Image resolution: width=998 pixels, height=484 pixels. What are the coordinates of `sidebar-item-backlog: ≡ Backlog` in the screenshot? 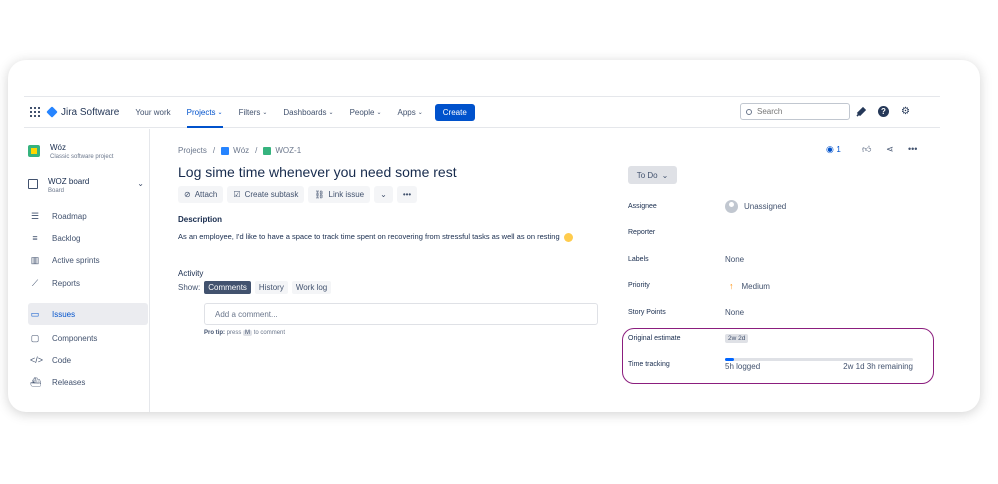 It's located at (88, 238).